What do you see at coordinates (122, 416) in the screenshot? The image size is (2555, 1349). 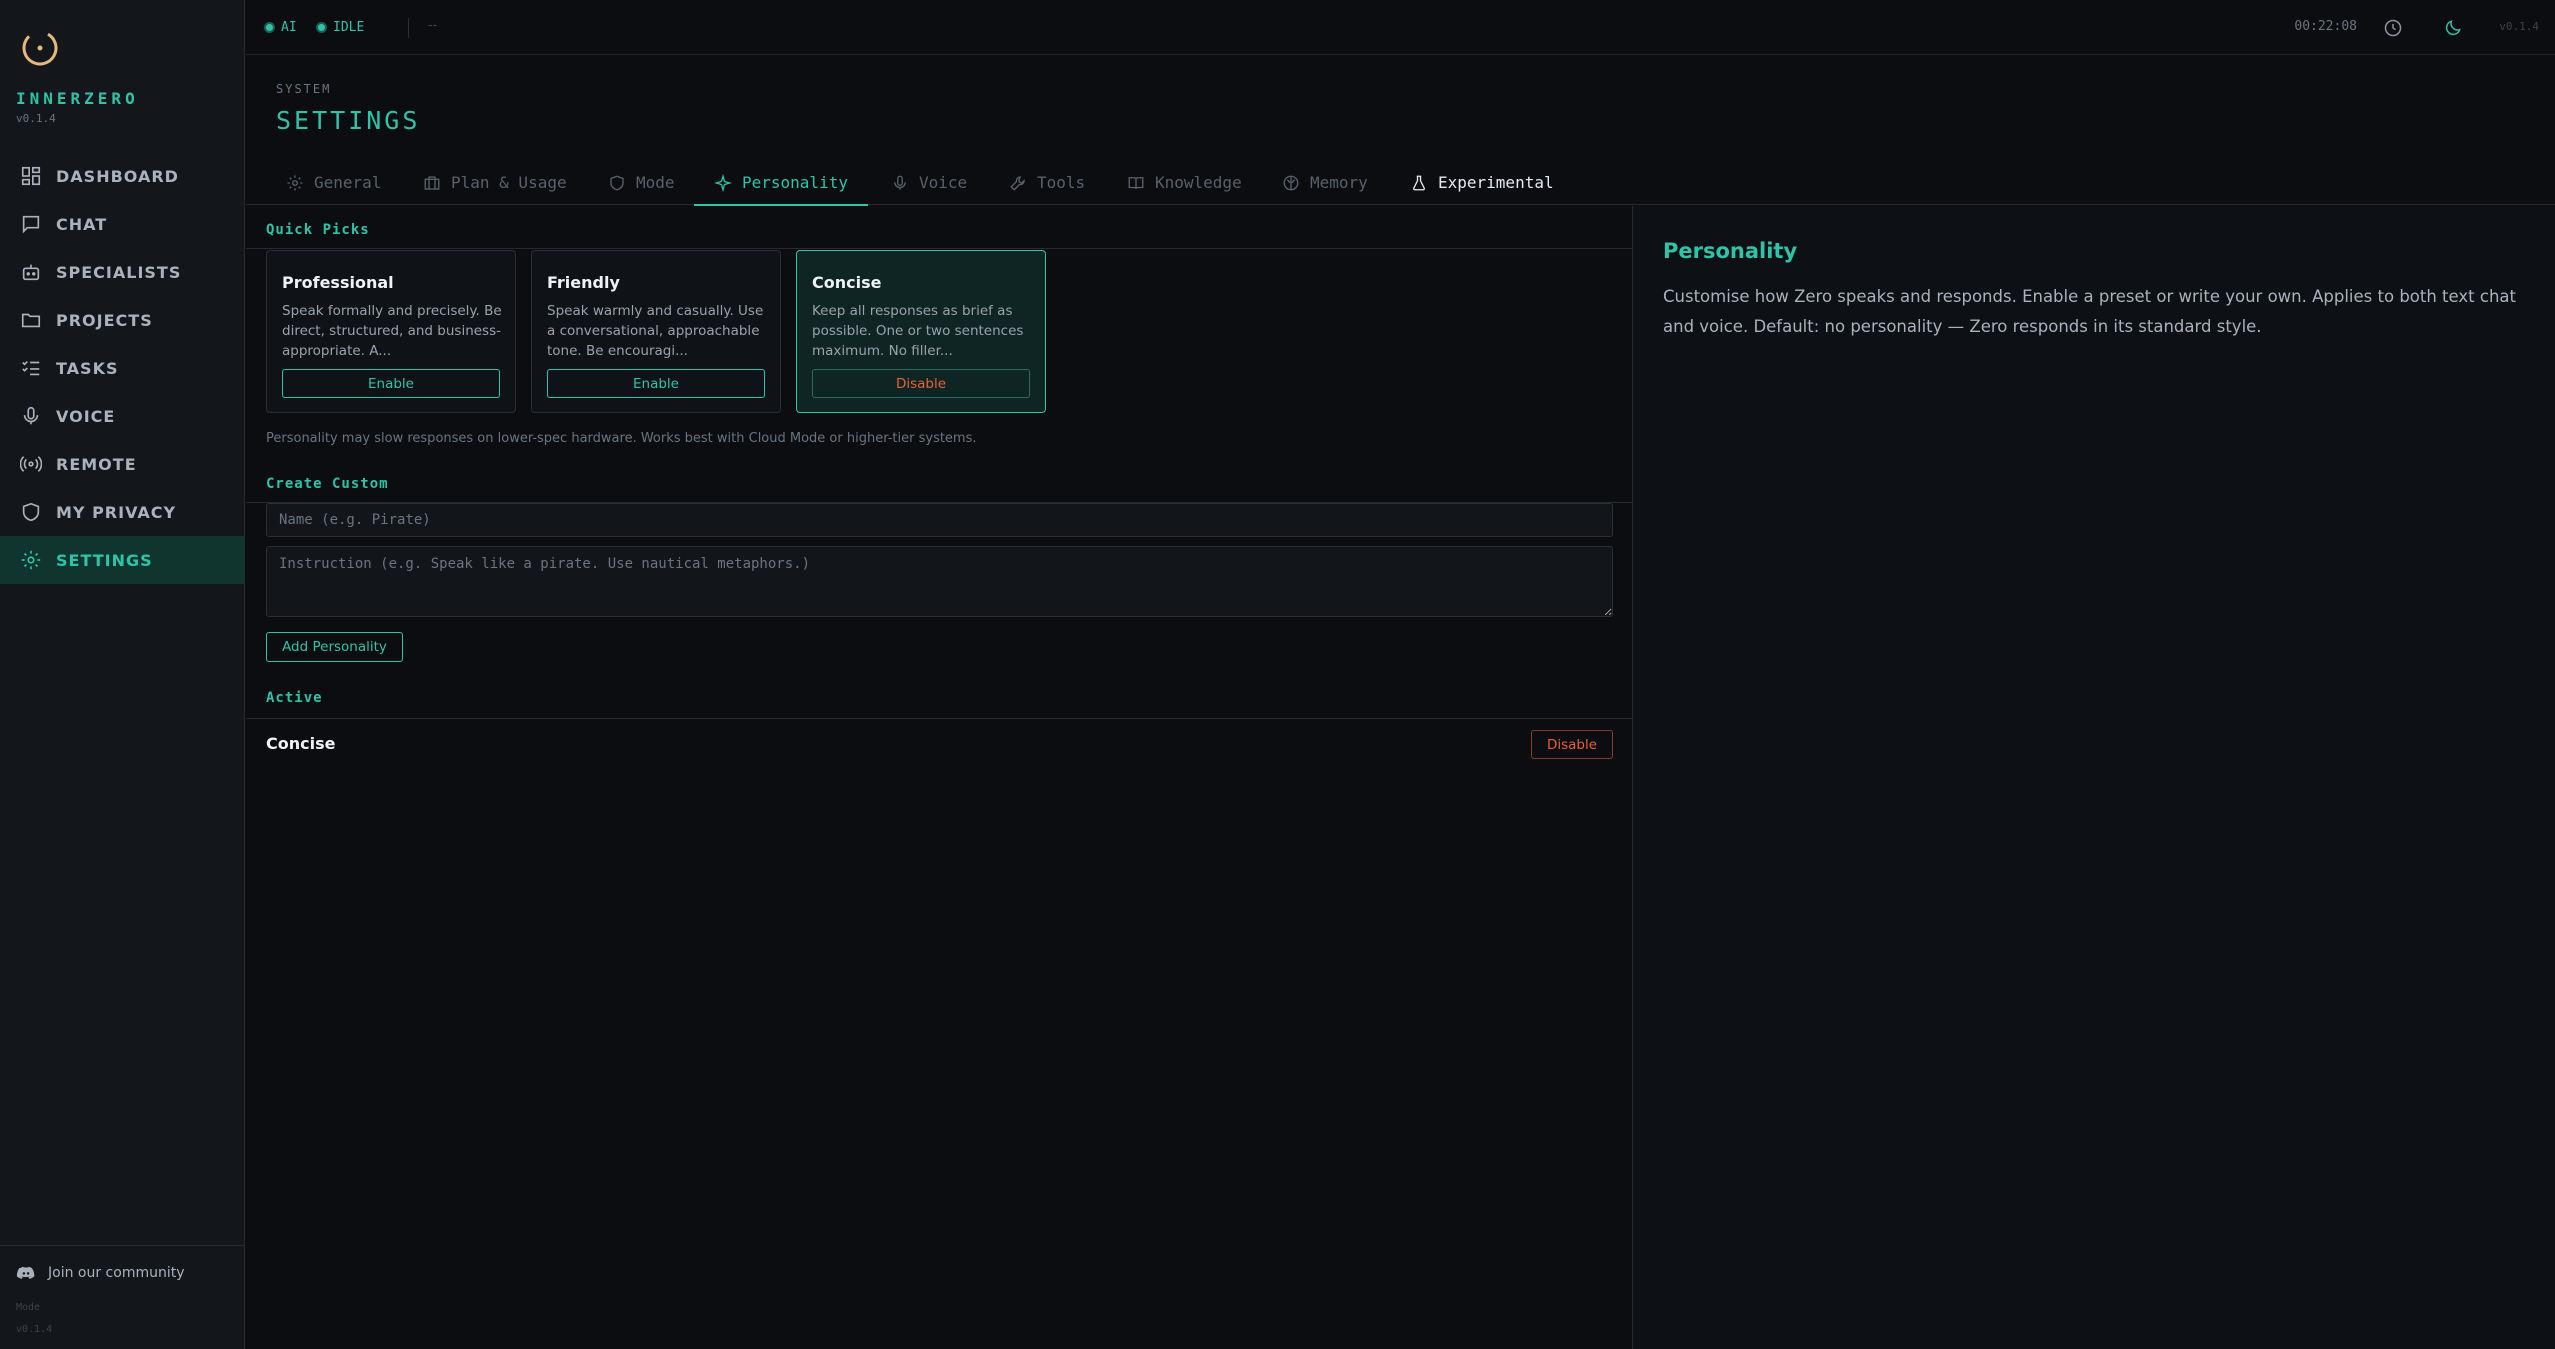 I see `sidebar-item-voice: VOICE` at bounding box center [122, 416].